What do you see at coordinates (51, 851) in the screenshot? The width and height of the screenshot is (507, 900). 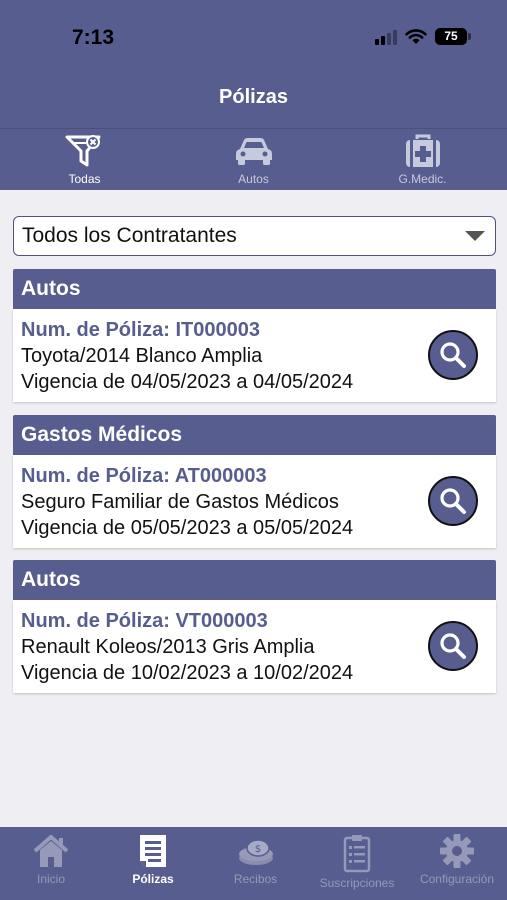 I see `home-icon` at bounding box center [51, 851].